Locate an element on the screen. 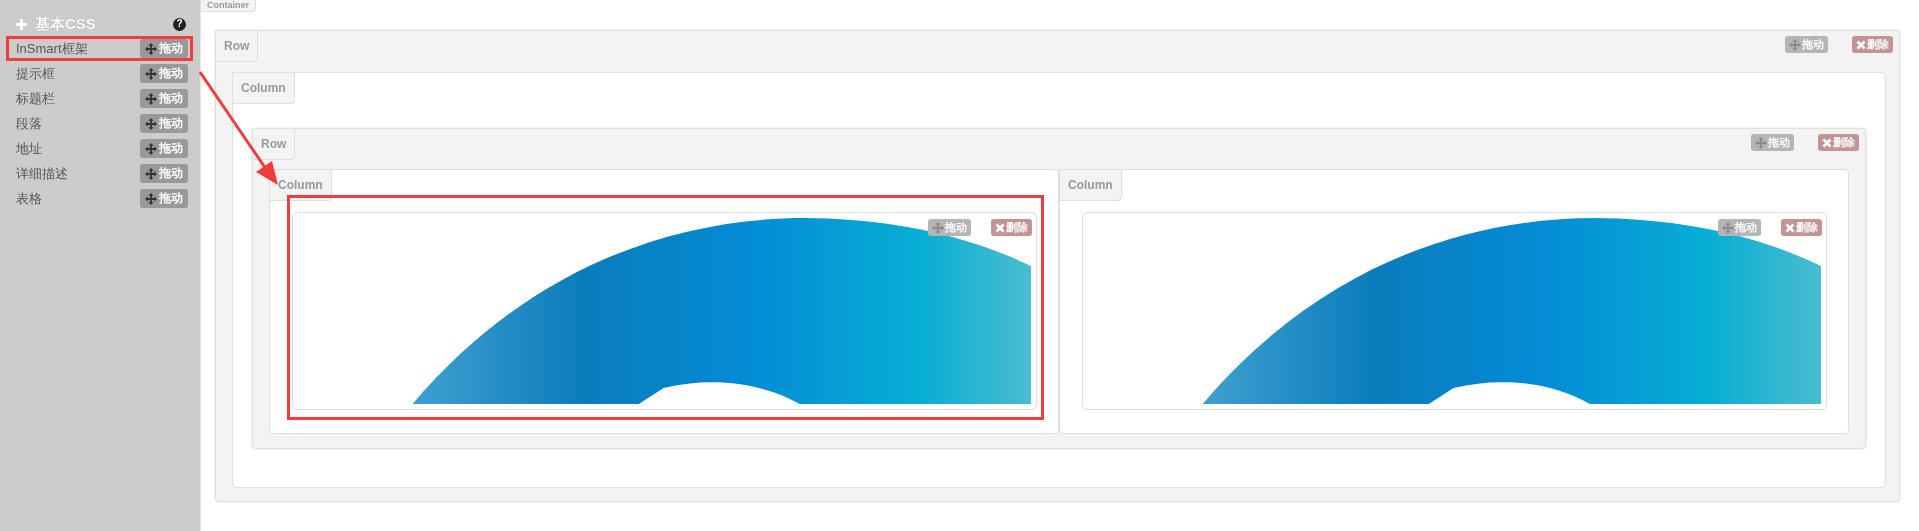 This screenshot has width=1919, height=531. component-label: 地址 is located at coordinates (29, 148).